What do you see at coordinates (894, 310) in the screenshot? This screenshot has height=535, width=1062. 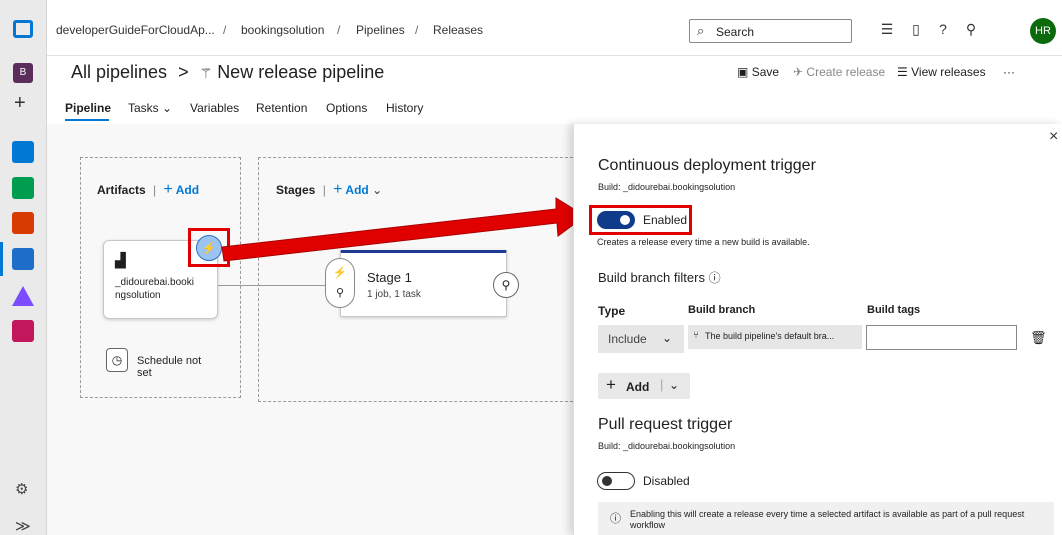 I see `col-build-tags: Build tags` at bounding box center [894, 310].